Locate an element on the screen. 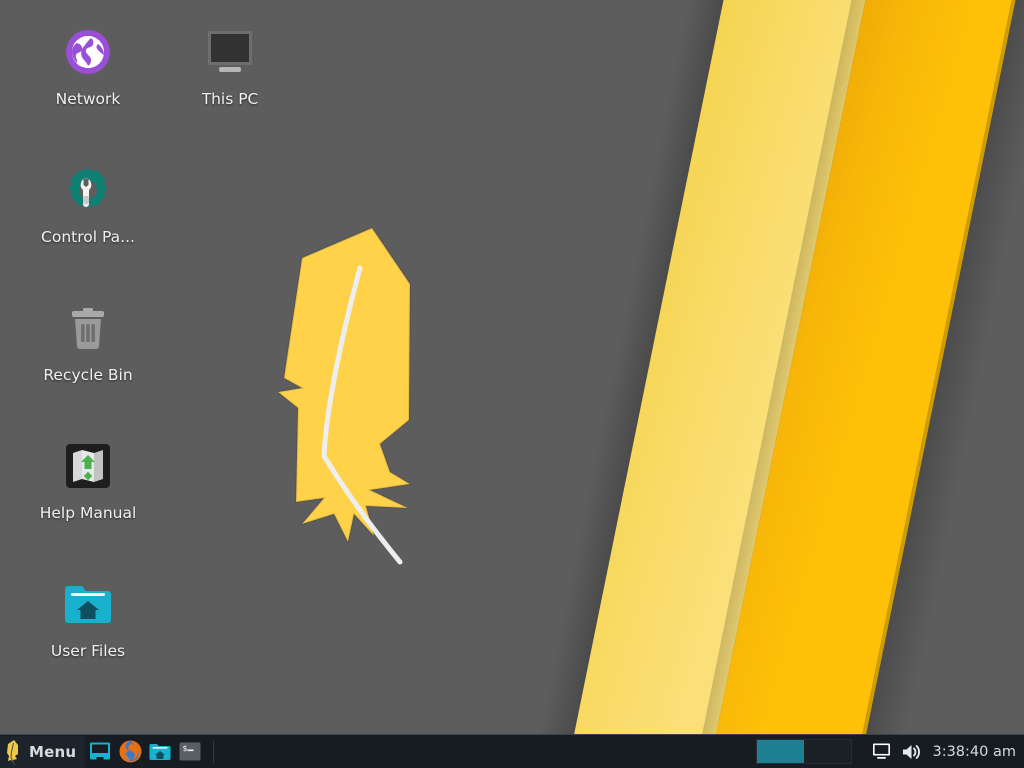 The image size is (1024, 768). speaker-icon is located at coordinates (912, 751).